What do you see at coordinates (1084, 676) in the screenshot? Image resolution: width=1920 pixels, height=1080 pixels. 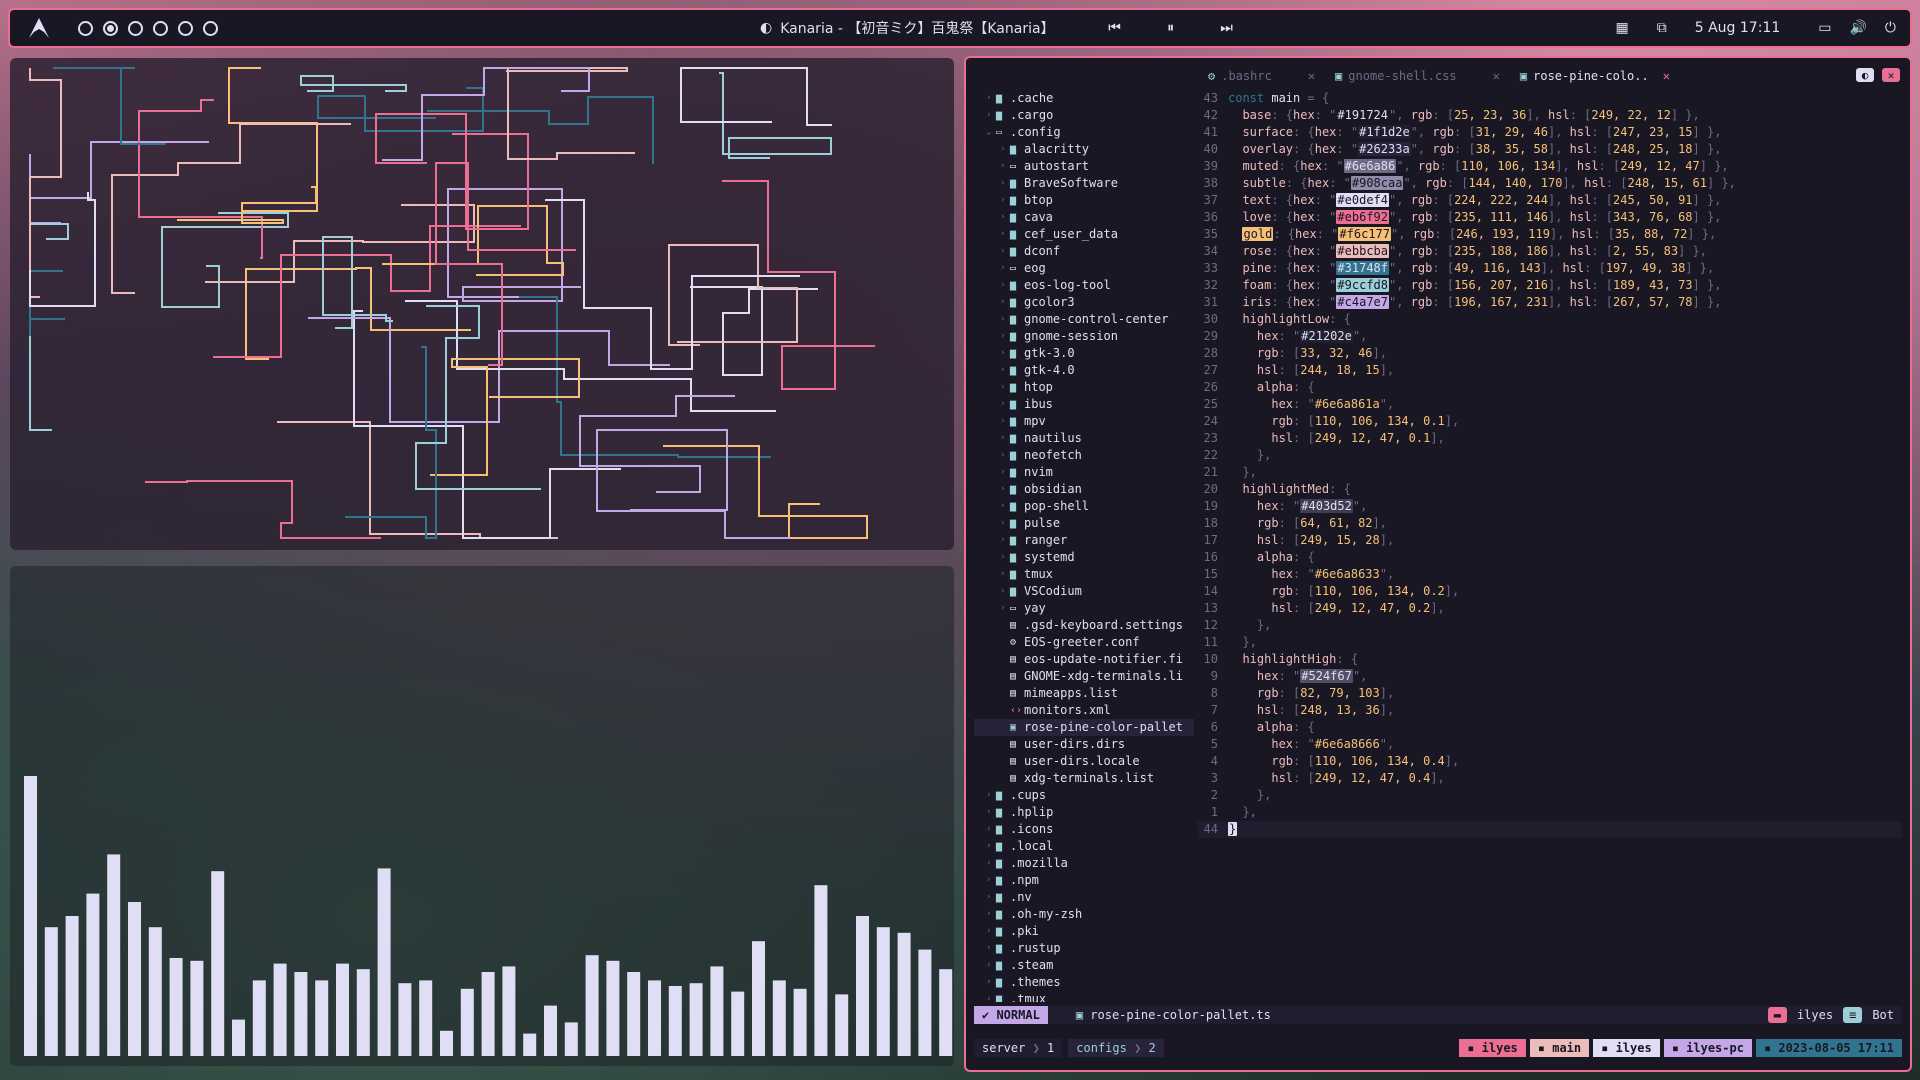 I see `file-tree-item: ▤ GNOME-xdg-terminals.li` at bounding box center [1084, 676].